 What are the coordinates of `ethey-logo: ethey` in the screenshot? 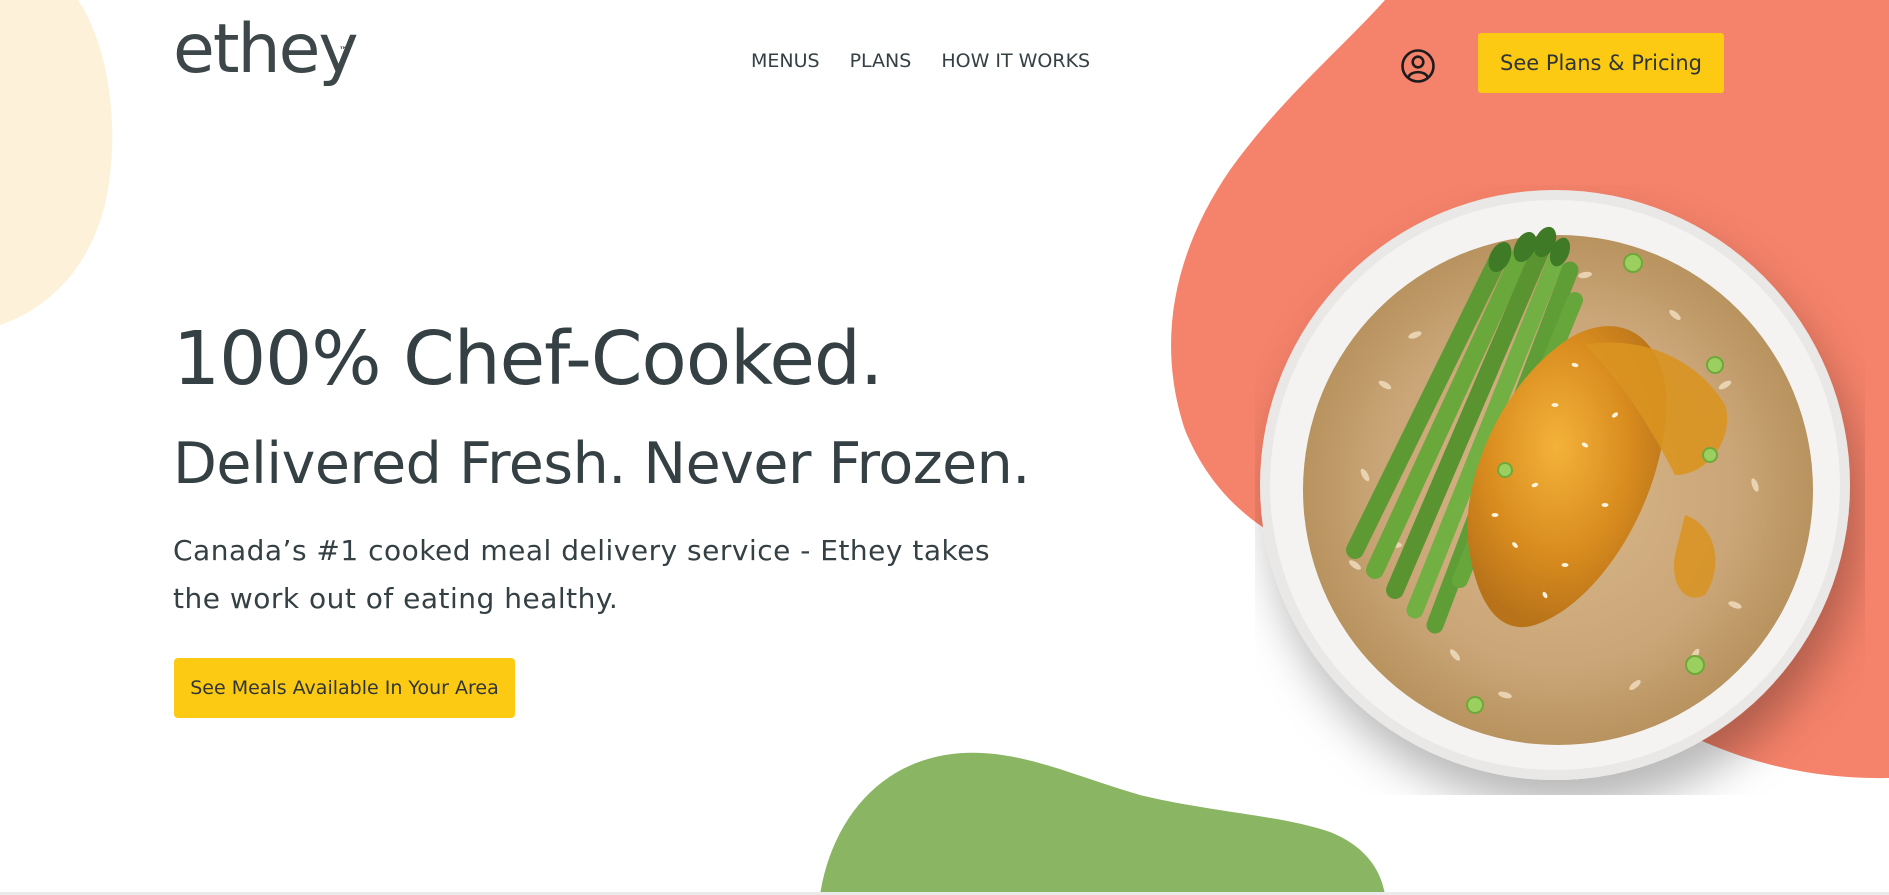 It's located at (266, 50).